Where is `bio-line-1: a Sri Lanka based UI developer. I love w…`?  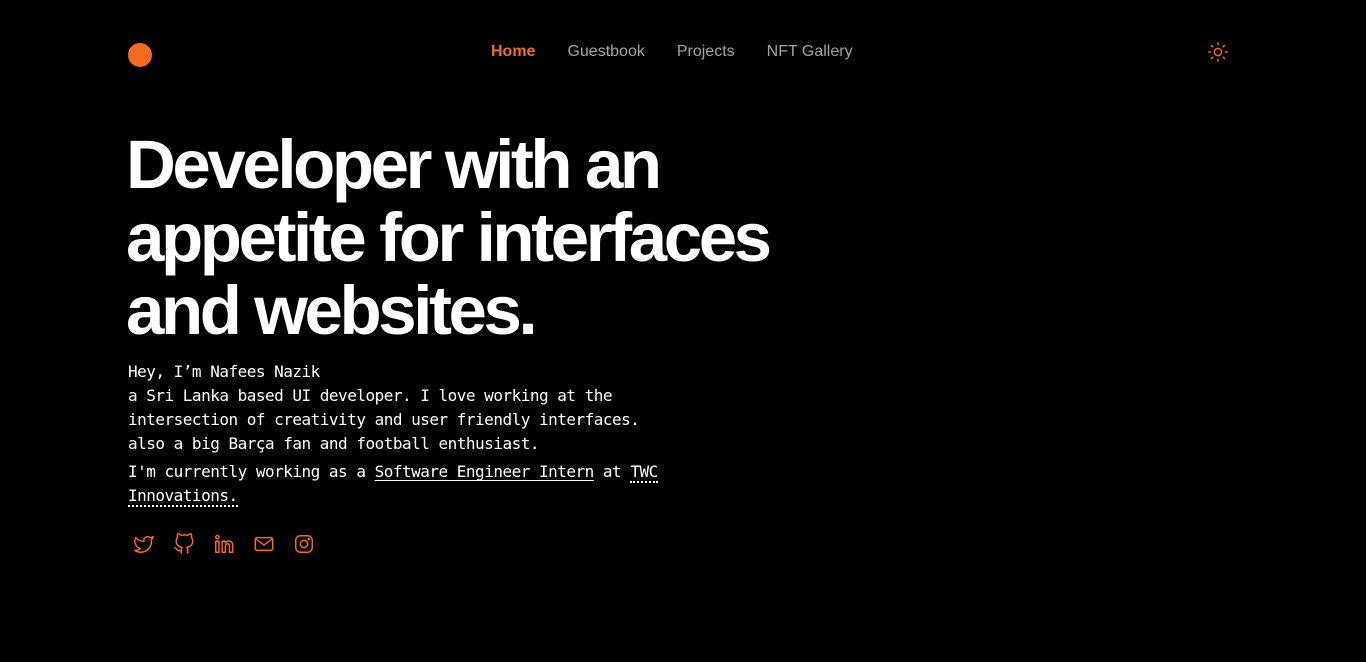
bio-line-1: a Sri Lanka based UI developer. I love w… is located at coordinates (370, 395).